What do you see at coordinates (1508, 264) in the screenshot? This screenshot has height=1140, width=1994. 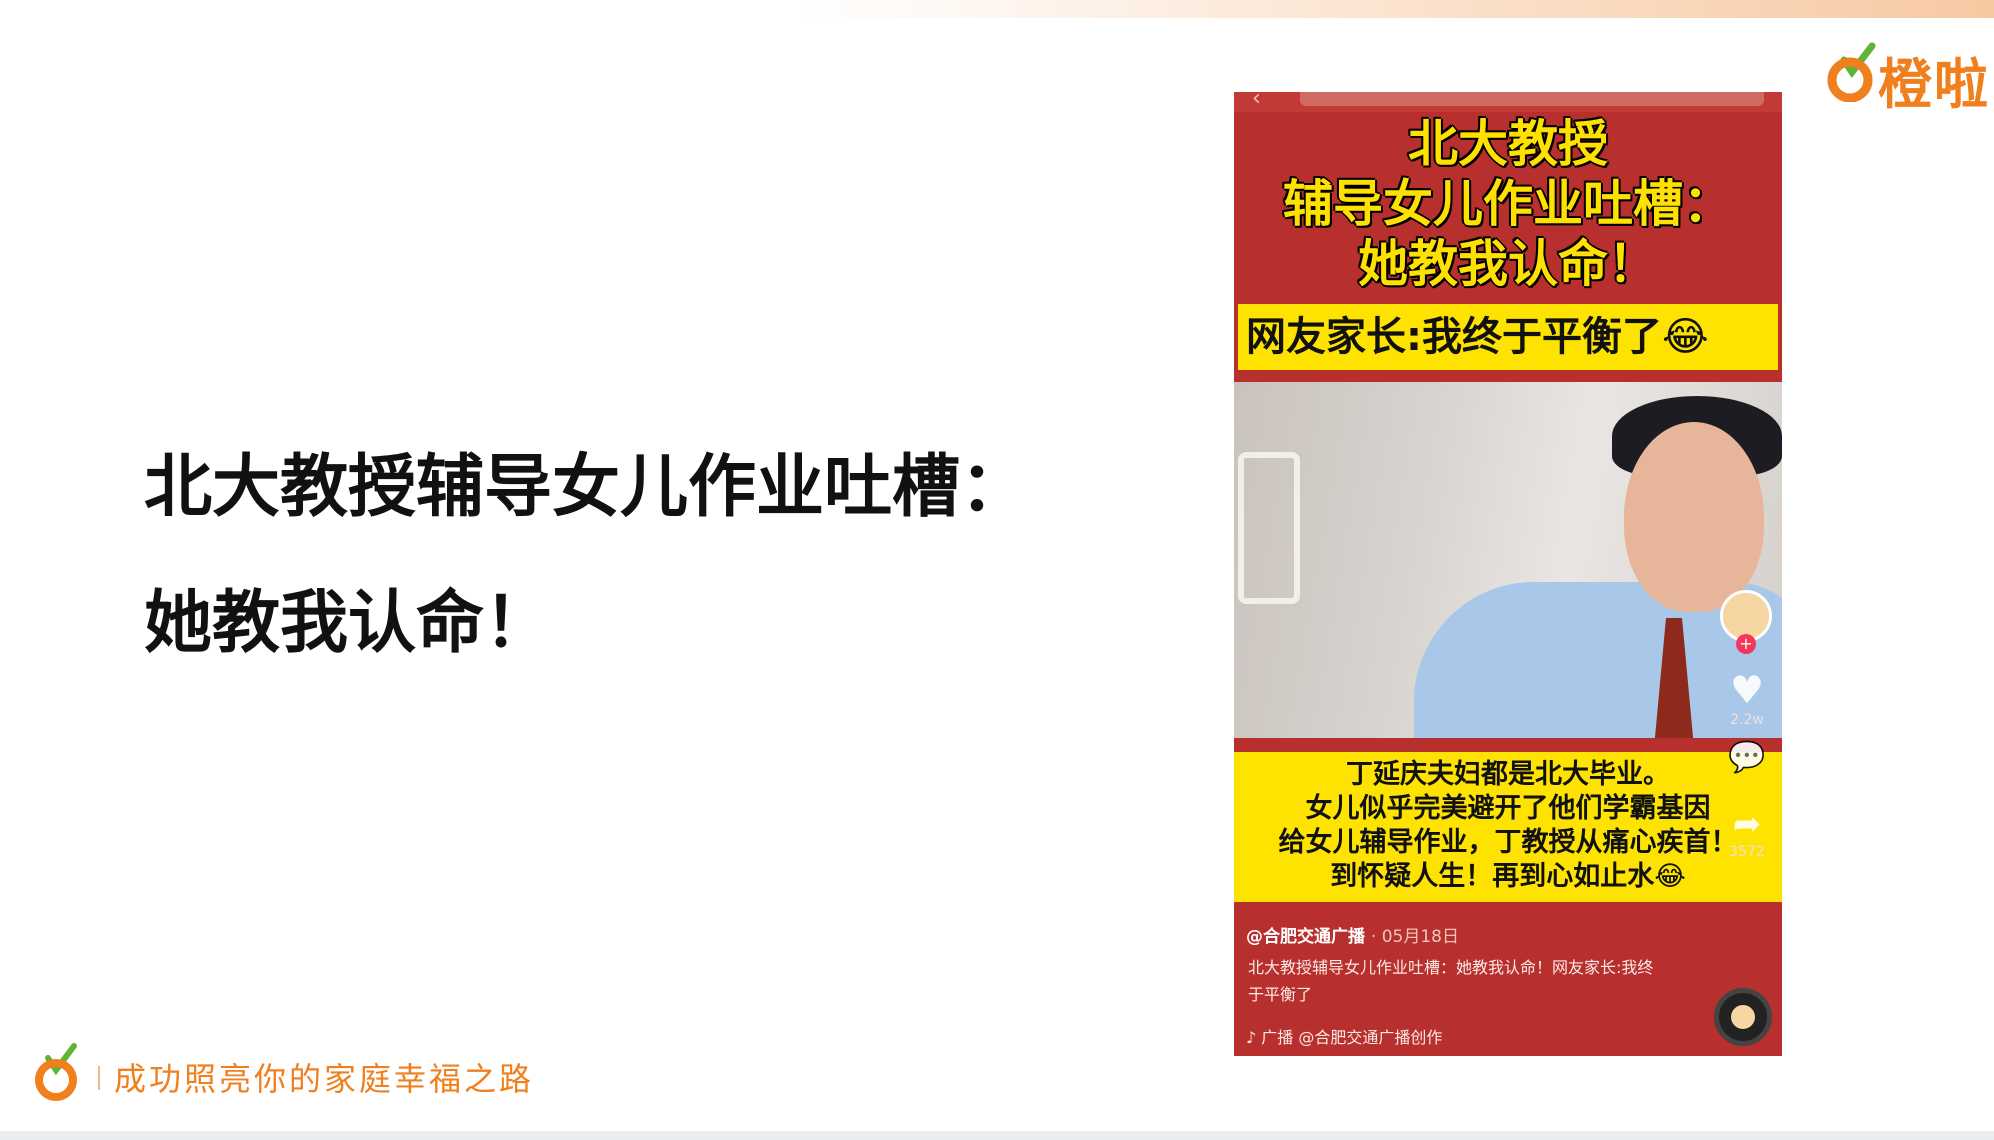 I see `cover-title-line-3: 她教我认命！` at bounding box center [1508, 264].